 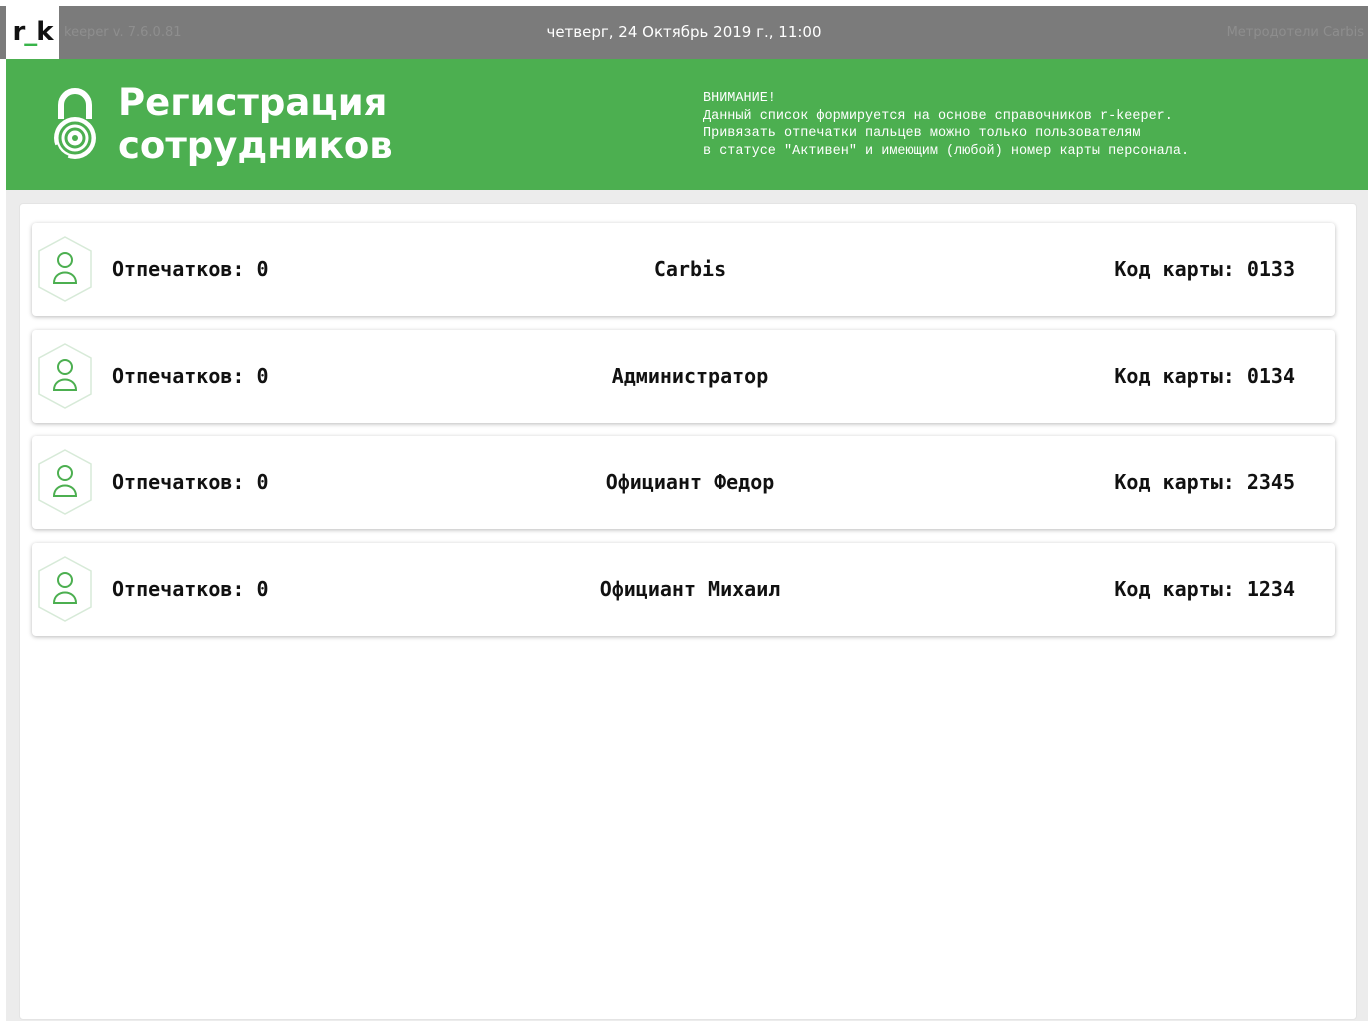 I want to click on card-code: Код карты: 0134, so click(x=1204, y=376).